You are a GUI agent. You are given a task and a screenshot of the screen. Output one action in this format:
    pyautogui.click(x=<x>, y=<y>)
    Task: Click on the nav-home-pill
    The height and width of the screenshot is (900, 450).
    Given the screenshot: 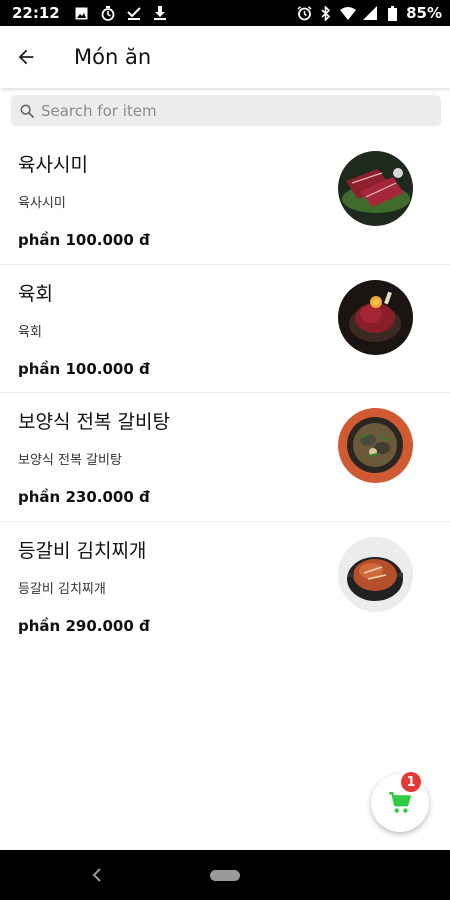 What is the action you would take?
    pyautogui.click(x=225, y=875)
    